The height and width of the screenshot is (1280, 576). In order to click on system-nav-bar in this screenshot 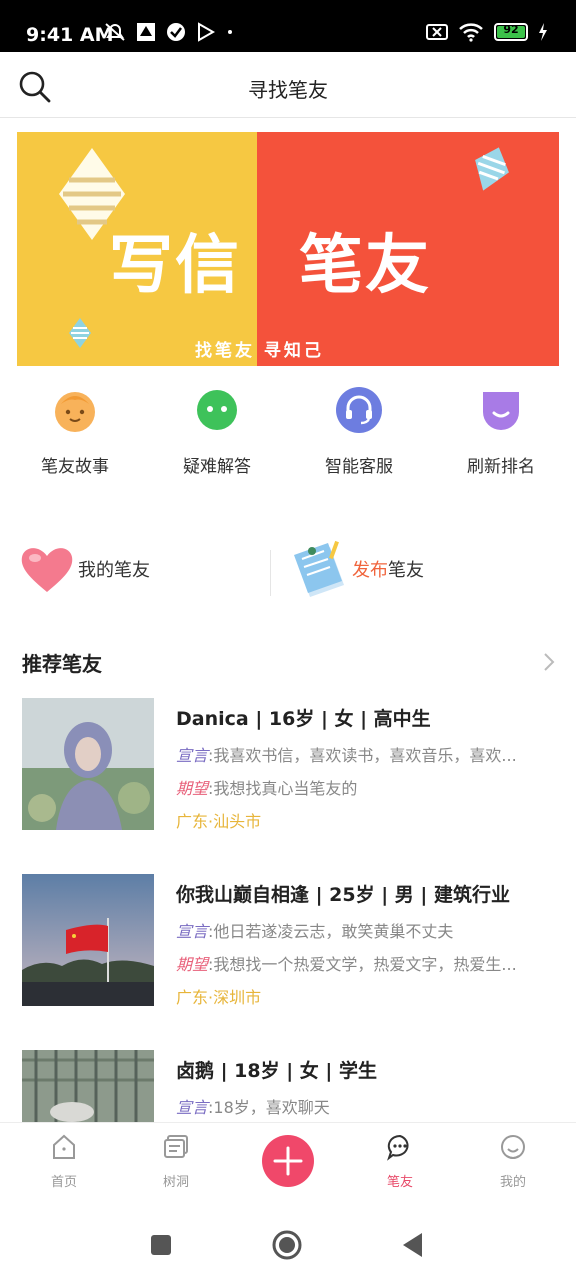, I will do `click(288, 1240)`.